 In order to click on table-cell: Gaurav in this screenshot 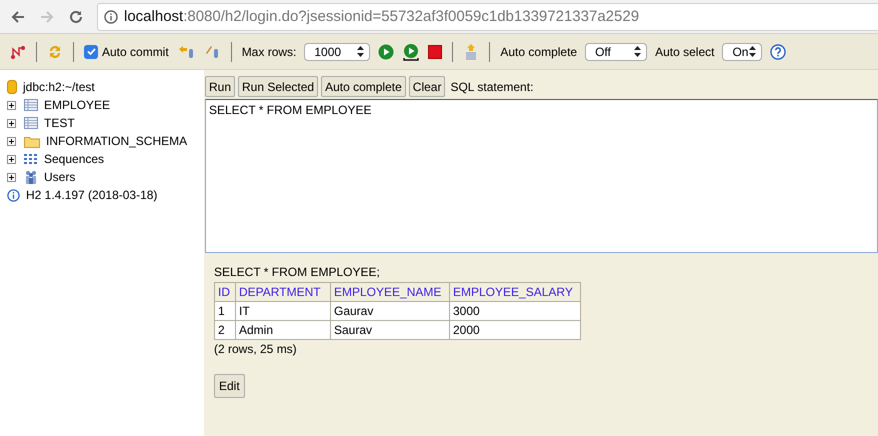, I will do `click(390, 311)`.